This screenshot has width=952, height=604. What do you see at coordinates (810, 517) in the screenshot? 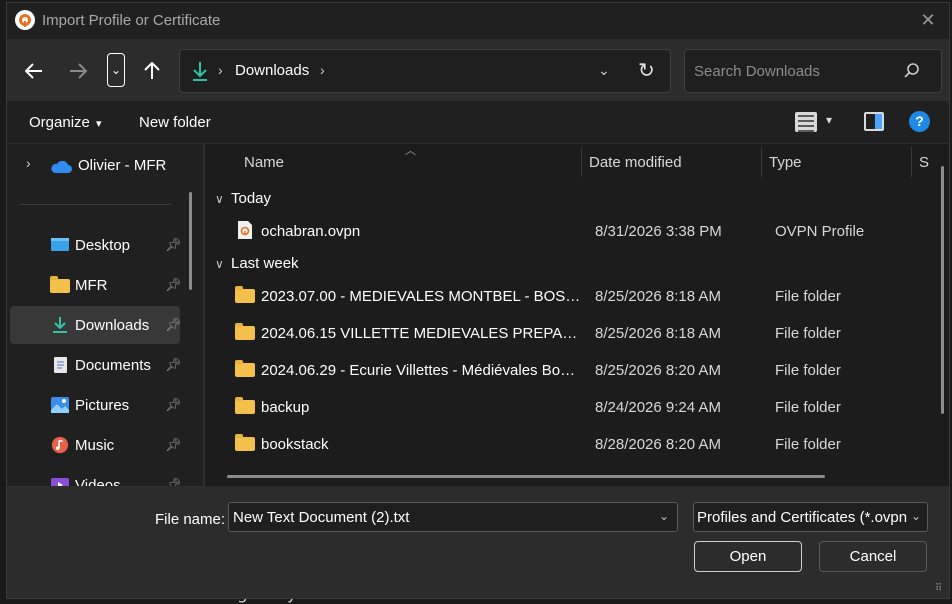
I see `file-type-filter-select: Profiles and Certificates (*.ovpn ⌄` at bounding box center [810, 517].